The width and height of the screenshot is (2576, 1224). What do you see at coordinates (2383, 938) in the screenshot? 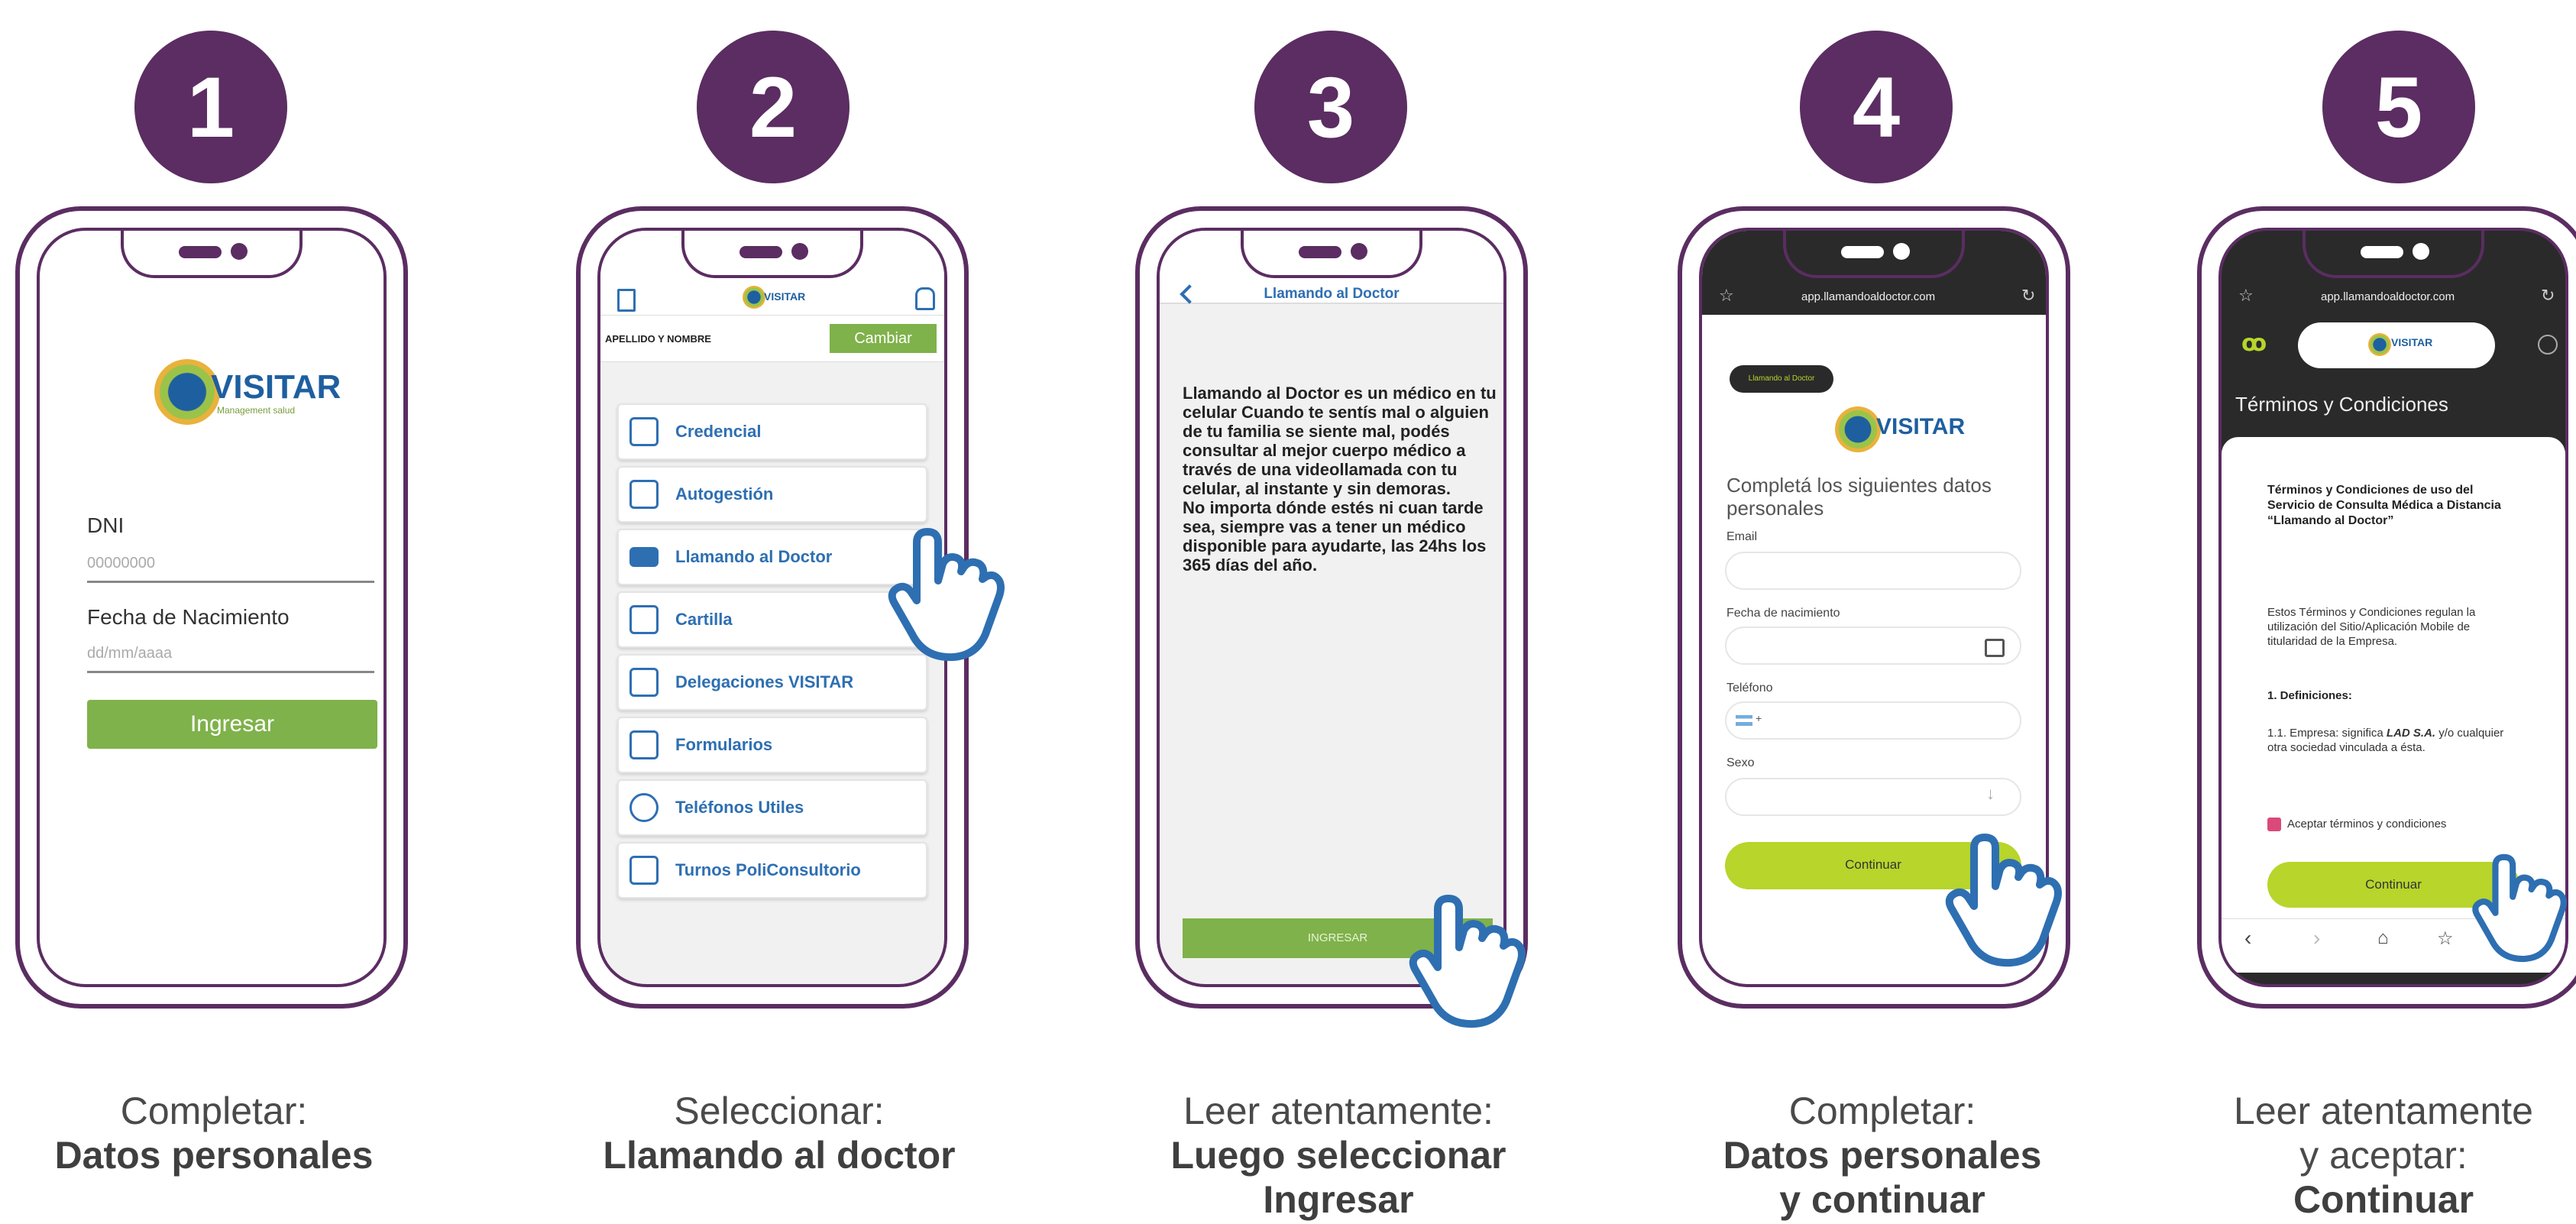
I see `home-icon: ⌂` at bounding box center [2383, 938].